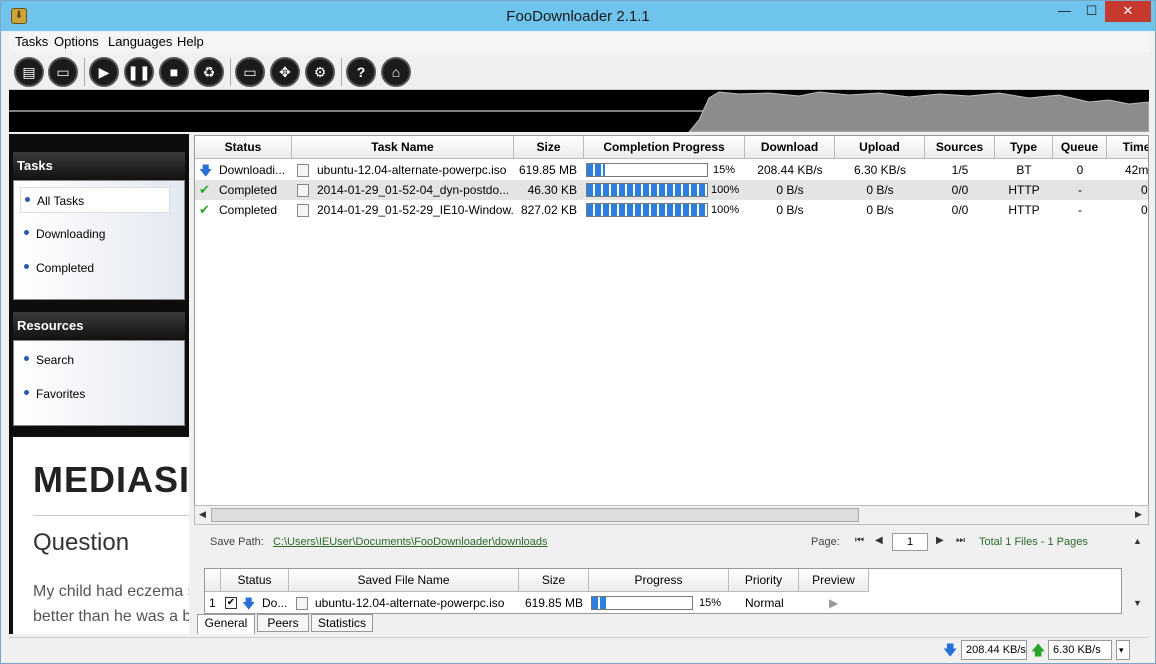 The width and height of the screenshot is (1156, 664). What do you see at coordinates (47, 360) in the screenshot?
I see `sidebar-item-search: Search` at bounding box center [47, 360].